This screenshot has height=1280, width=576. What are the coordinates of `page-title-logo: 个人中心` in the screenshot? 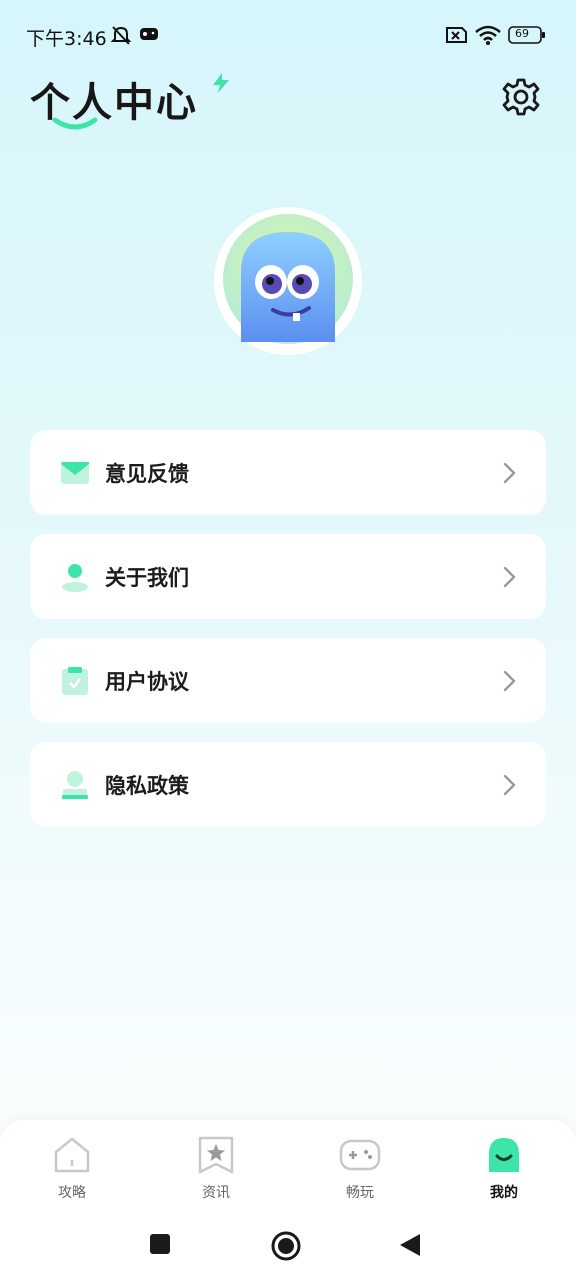 It's located at (135, 100).